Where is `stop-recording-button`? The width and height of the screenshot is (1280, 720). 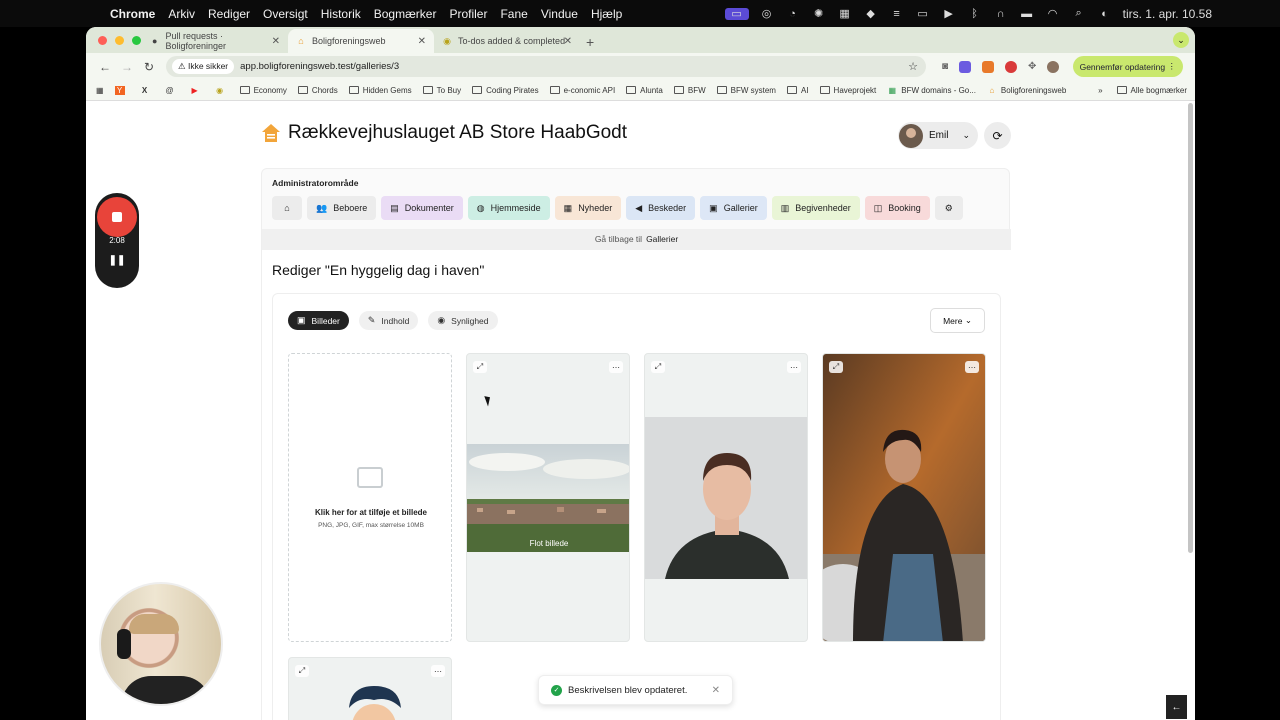
stop-recording-button is located at coordinates (117, 217).